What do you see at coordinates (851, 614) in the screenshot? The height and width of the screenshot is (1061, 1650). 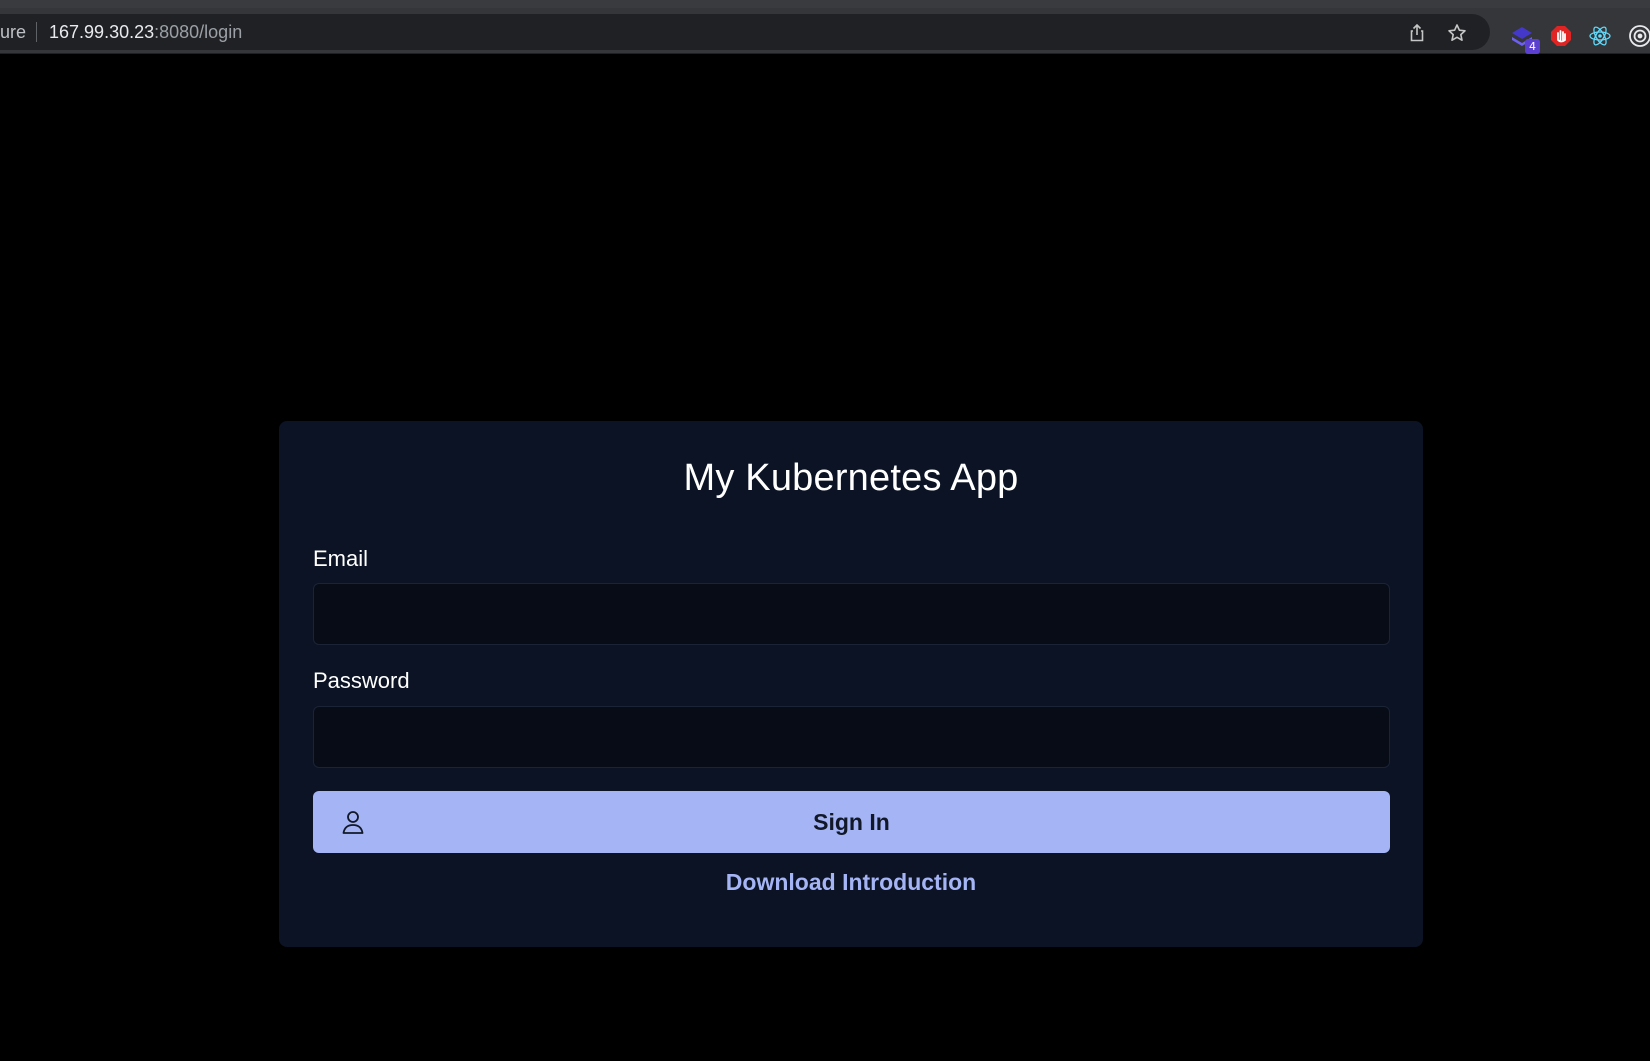 I see `email-field` at bounding box center [851, 614].